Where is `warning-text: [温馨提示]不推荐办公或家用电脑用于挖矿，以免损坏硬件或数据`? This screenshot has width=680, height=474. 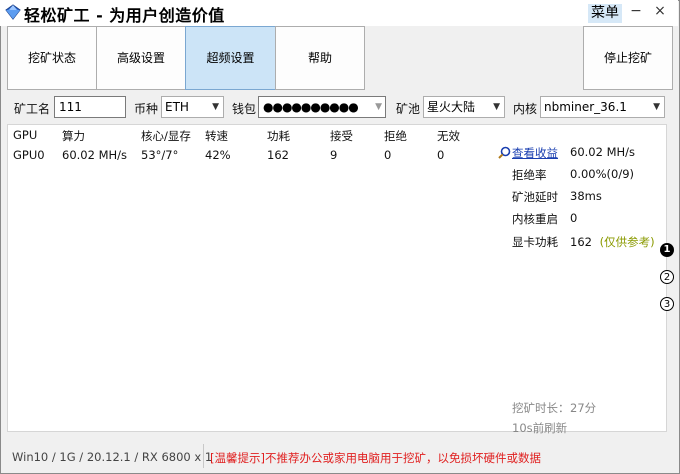 warning-text: [温馨提示]不推荐办公或家用电脑用于挖矿，以免损坏硬件或数据 is located at coordinates (375, 458).